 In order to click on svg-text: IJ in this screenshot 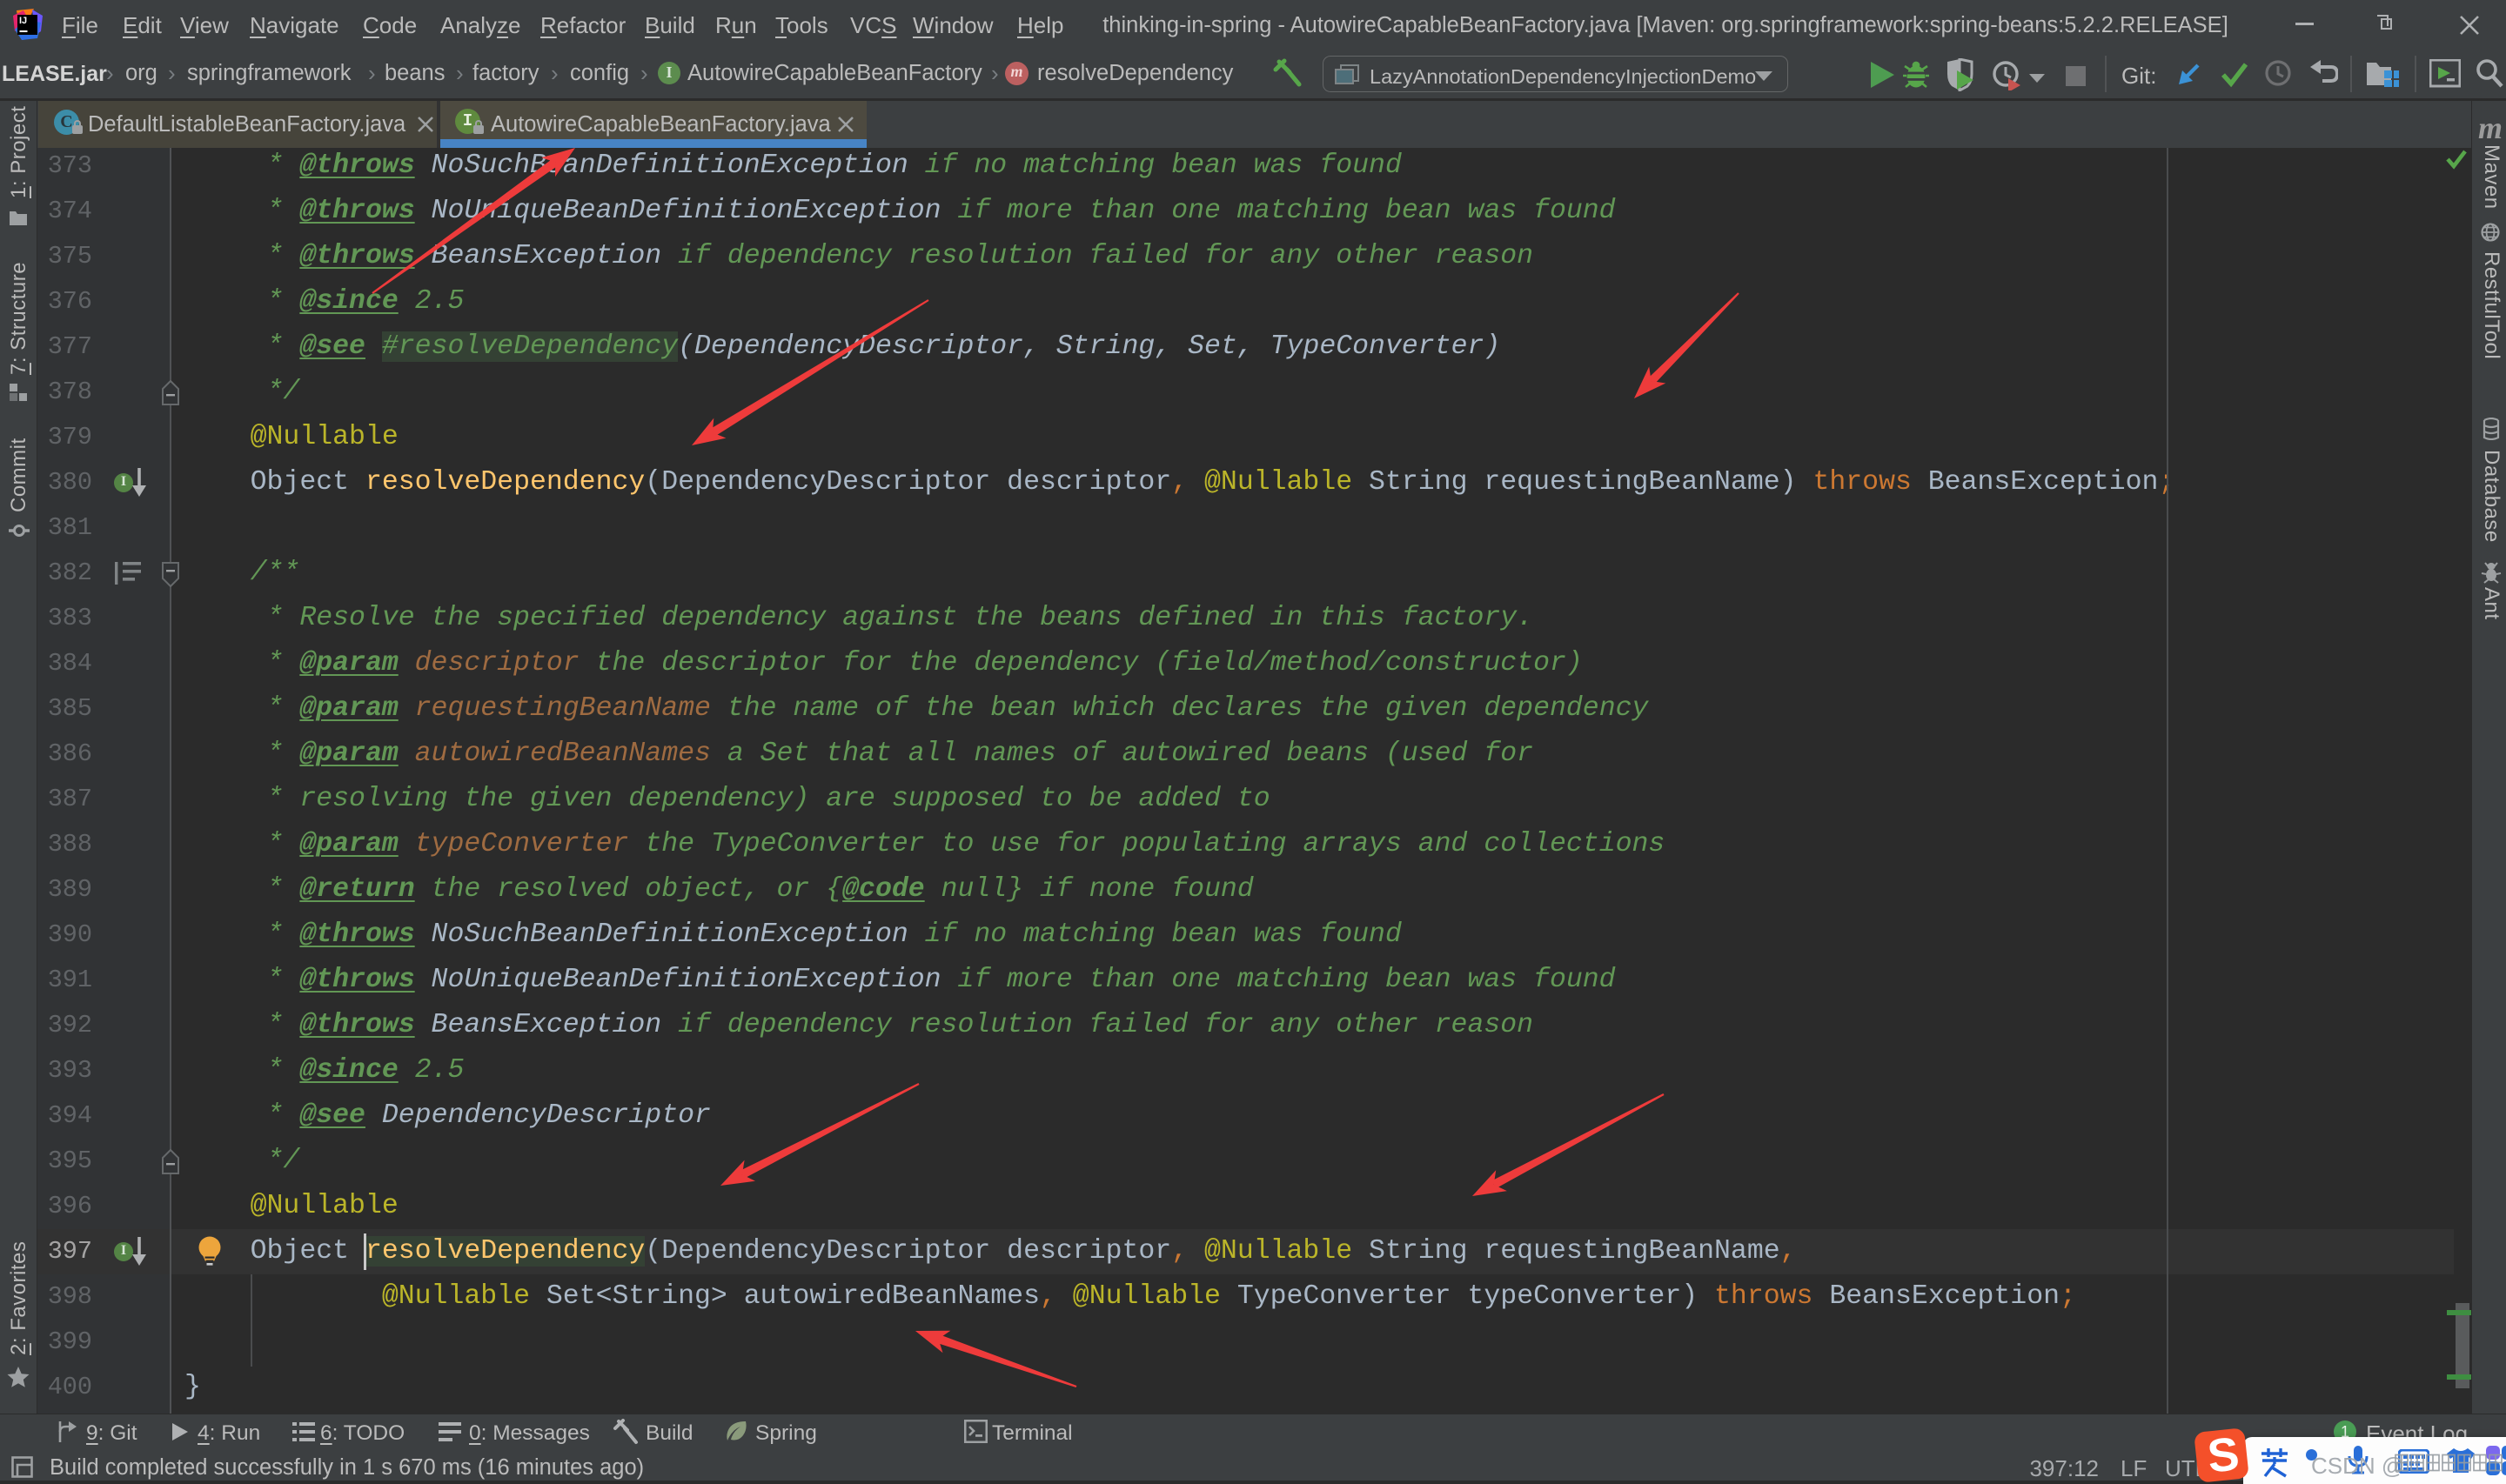, I will do `click(23, 21)`.